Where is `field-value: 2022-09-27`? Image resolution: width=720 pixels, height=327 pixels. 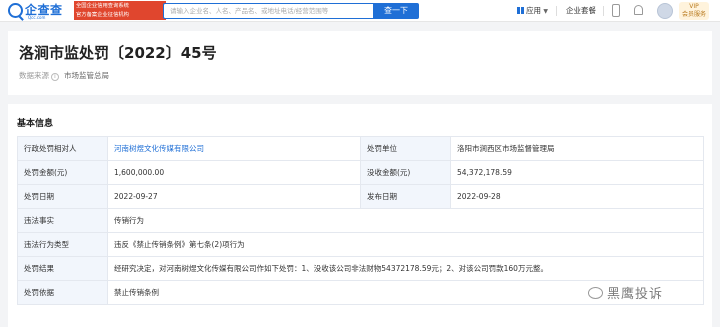 field-value: 2022-09-27 is located at coordinates (234, 196).